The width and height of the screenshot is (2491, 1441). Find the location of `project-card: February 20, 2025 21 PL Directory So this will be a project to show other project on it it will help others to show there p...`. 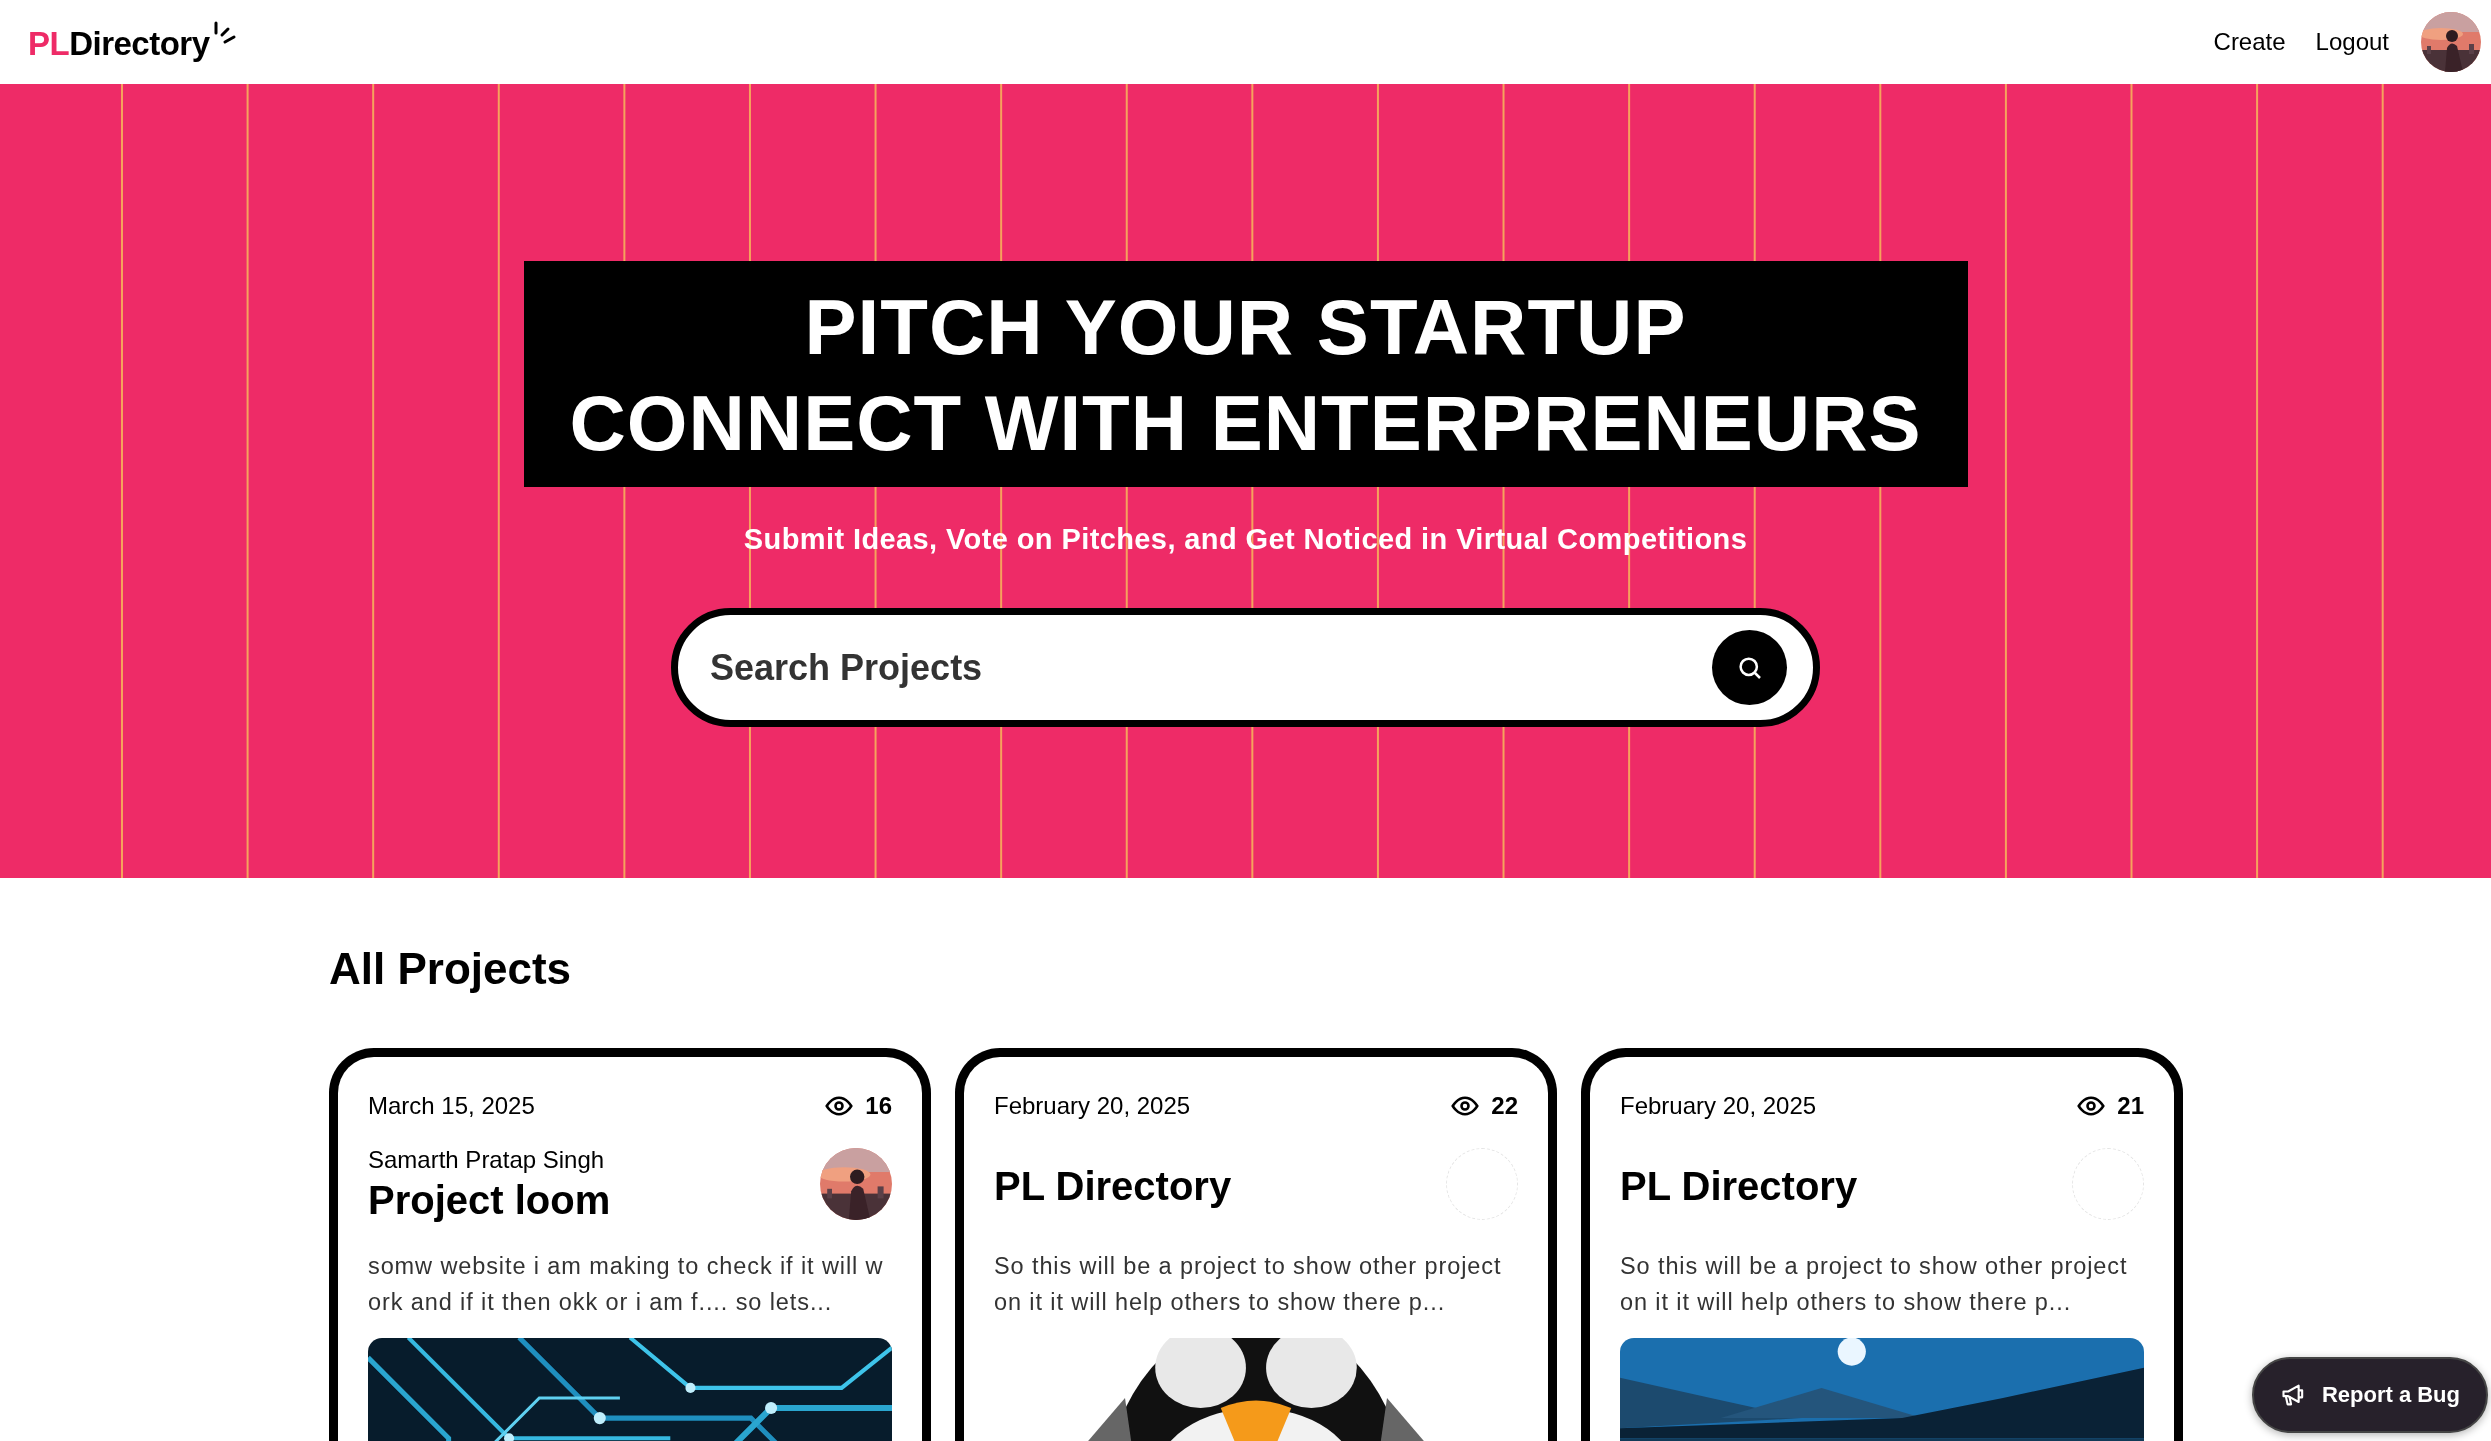

project-card: February 20, 2025 21 PL Directory So this will be a project to show other project on it it will help others to show there p... is located at coordinates (1882, 1244).